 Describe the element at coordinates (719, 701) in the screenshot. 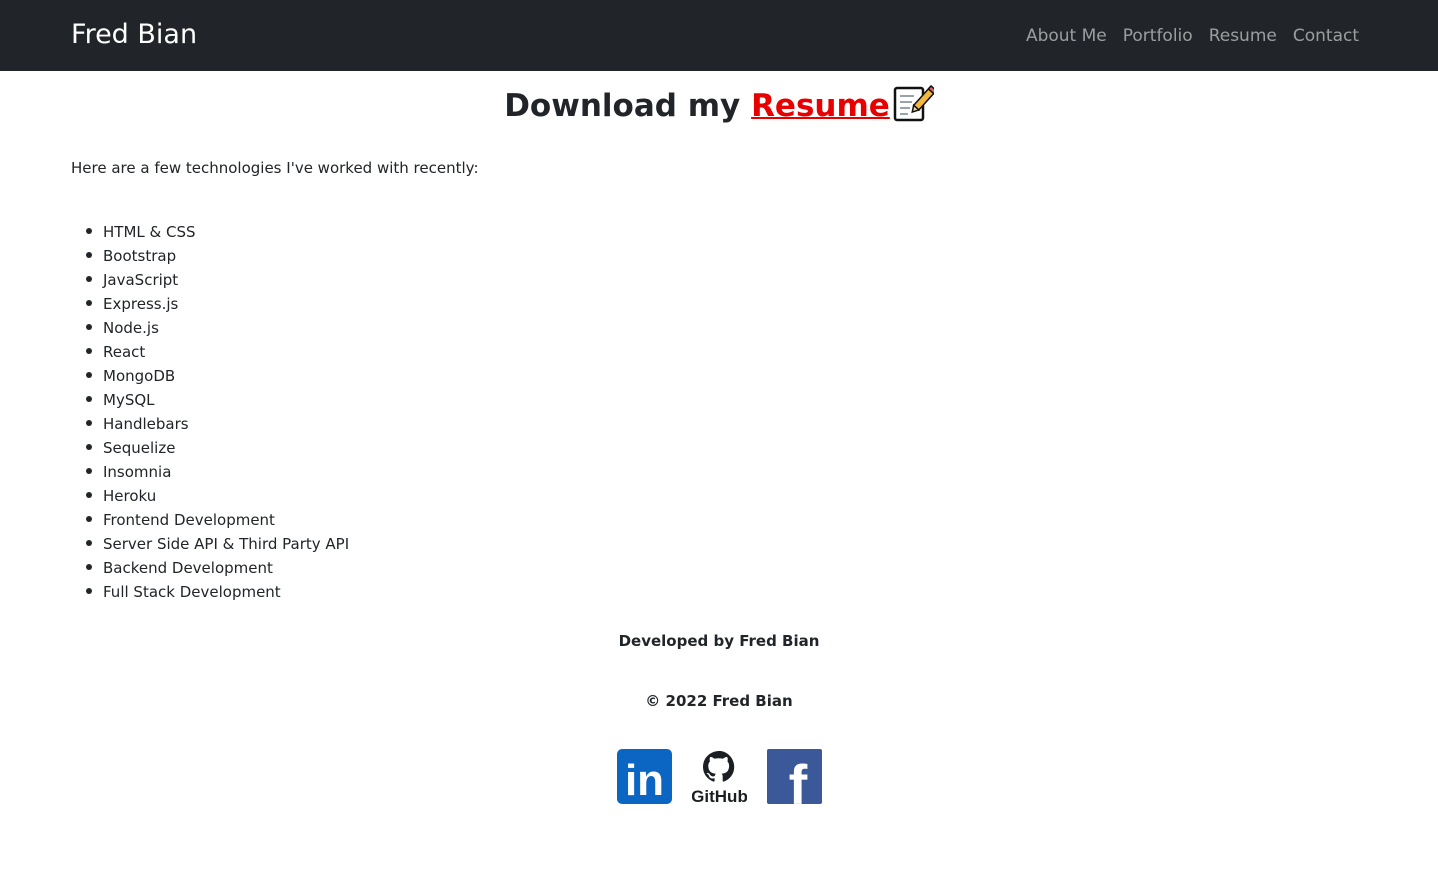

I see `copyright-text: © 2022 Fred Bian` at that location.